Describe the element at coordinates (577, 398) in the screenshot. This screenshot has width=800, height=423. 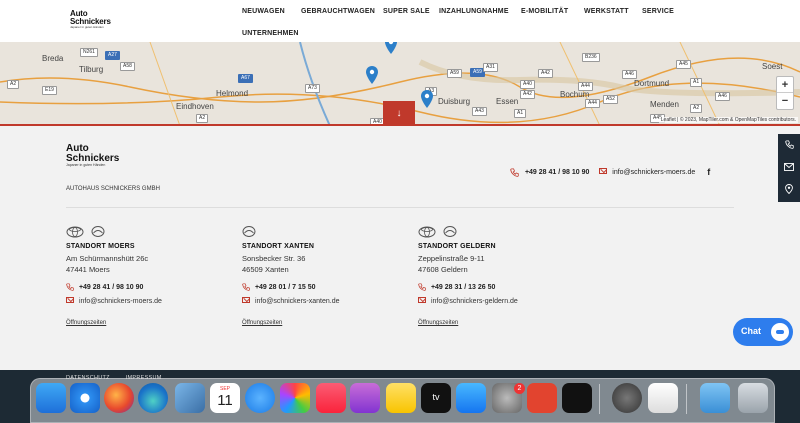
I see `tidal-icon` at that location.